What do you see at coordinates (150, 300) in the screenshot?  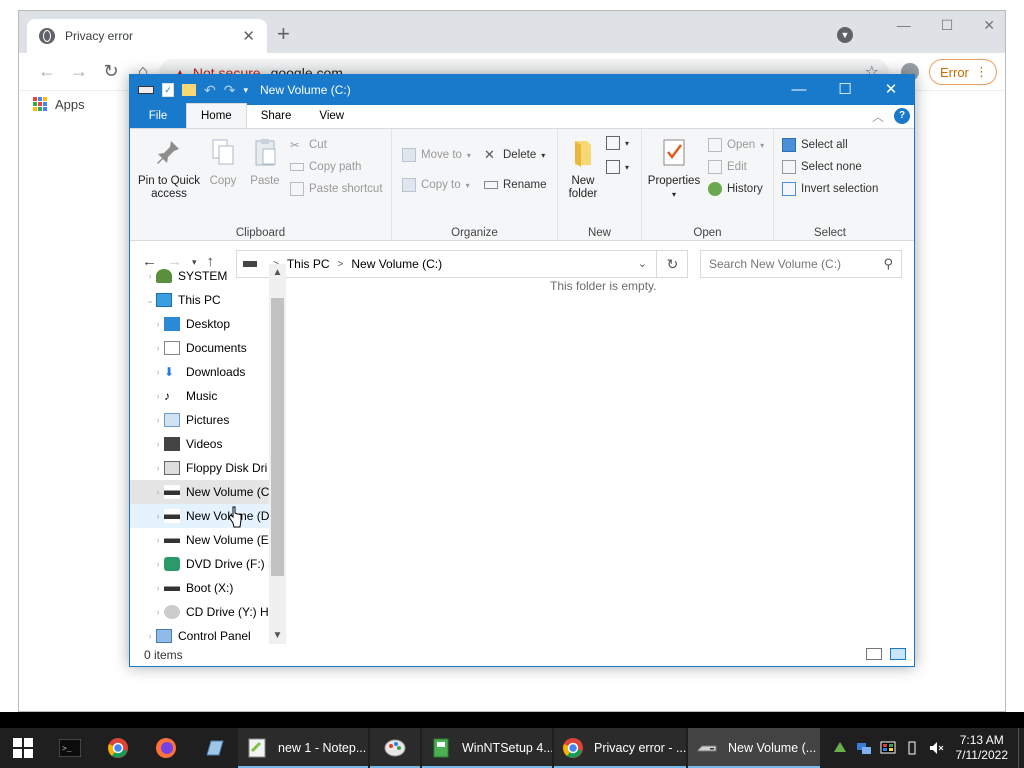 I see `chevron-down-icon: ⌄` at bounding box center [150, 300].